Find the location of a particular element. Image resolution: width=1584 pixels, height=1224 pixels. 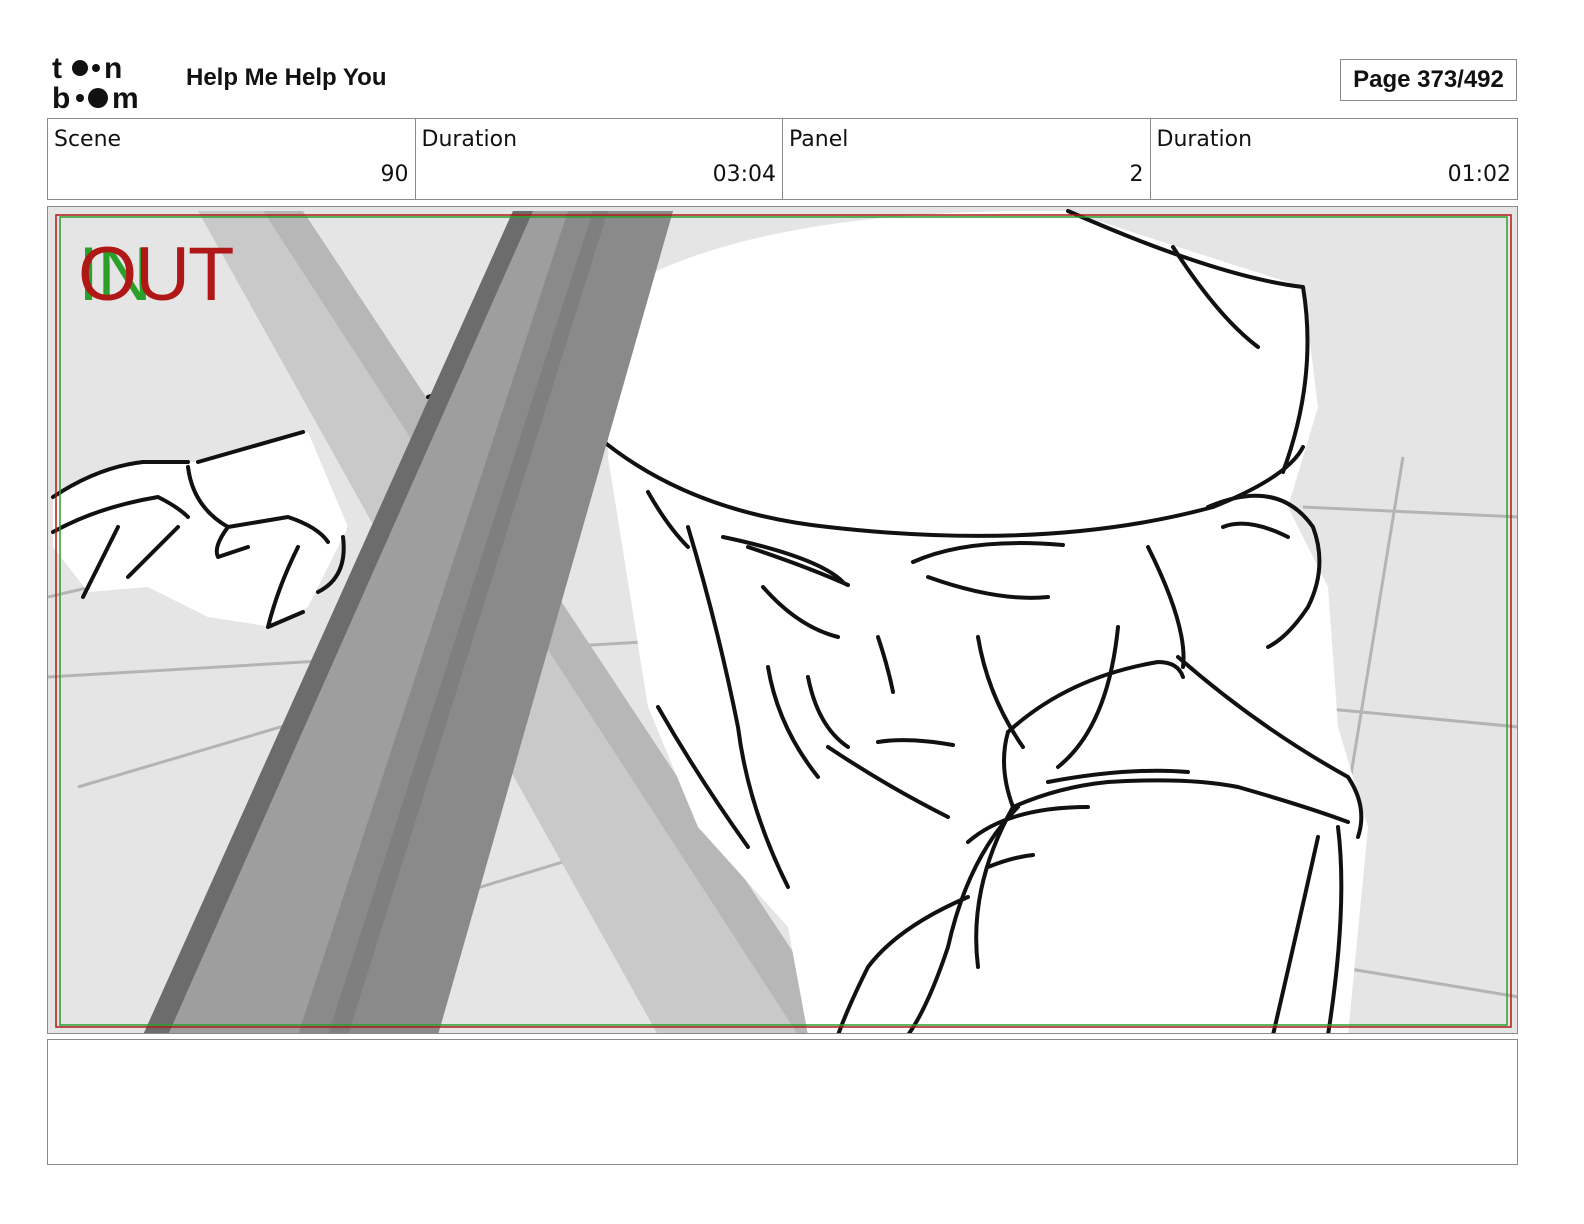

scene-cell: Scene 90 is located at coordinates (232, 159).